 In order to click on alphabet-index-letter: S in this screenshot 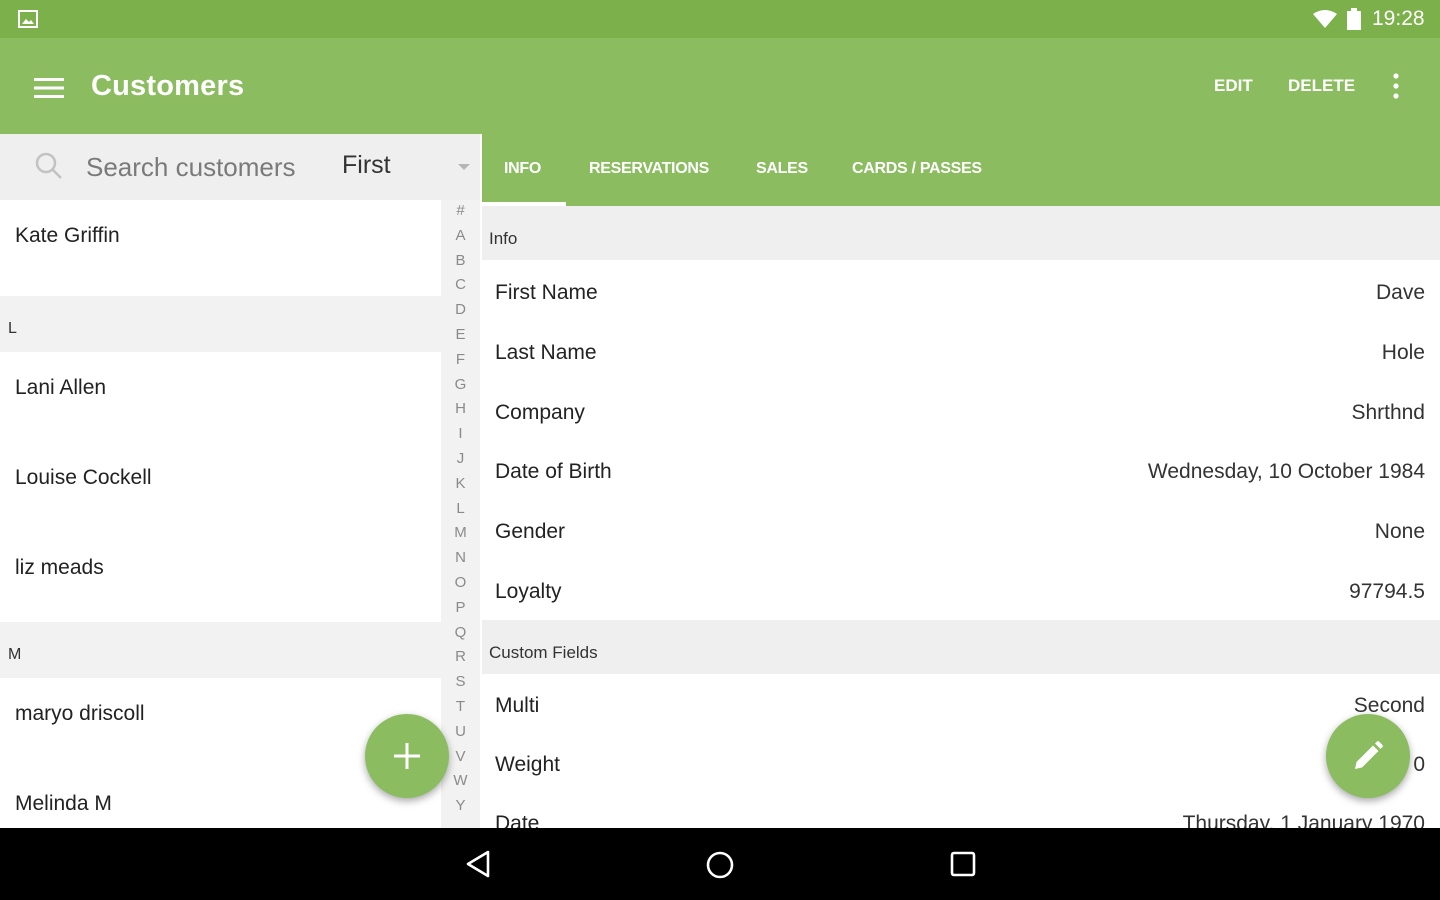, I will do `click(460, 681)`.